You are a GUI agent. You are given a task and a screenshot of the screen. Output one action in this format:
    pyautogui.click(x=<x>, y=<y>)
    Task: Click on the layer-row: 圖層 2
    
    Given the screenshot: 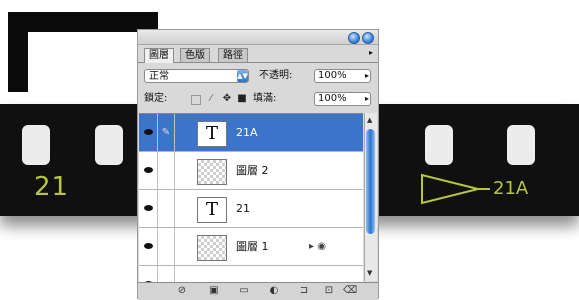 What is the action you would take?
    pyautogui.click(x=251, y=171)
    